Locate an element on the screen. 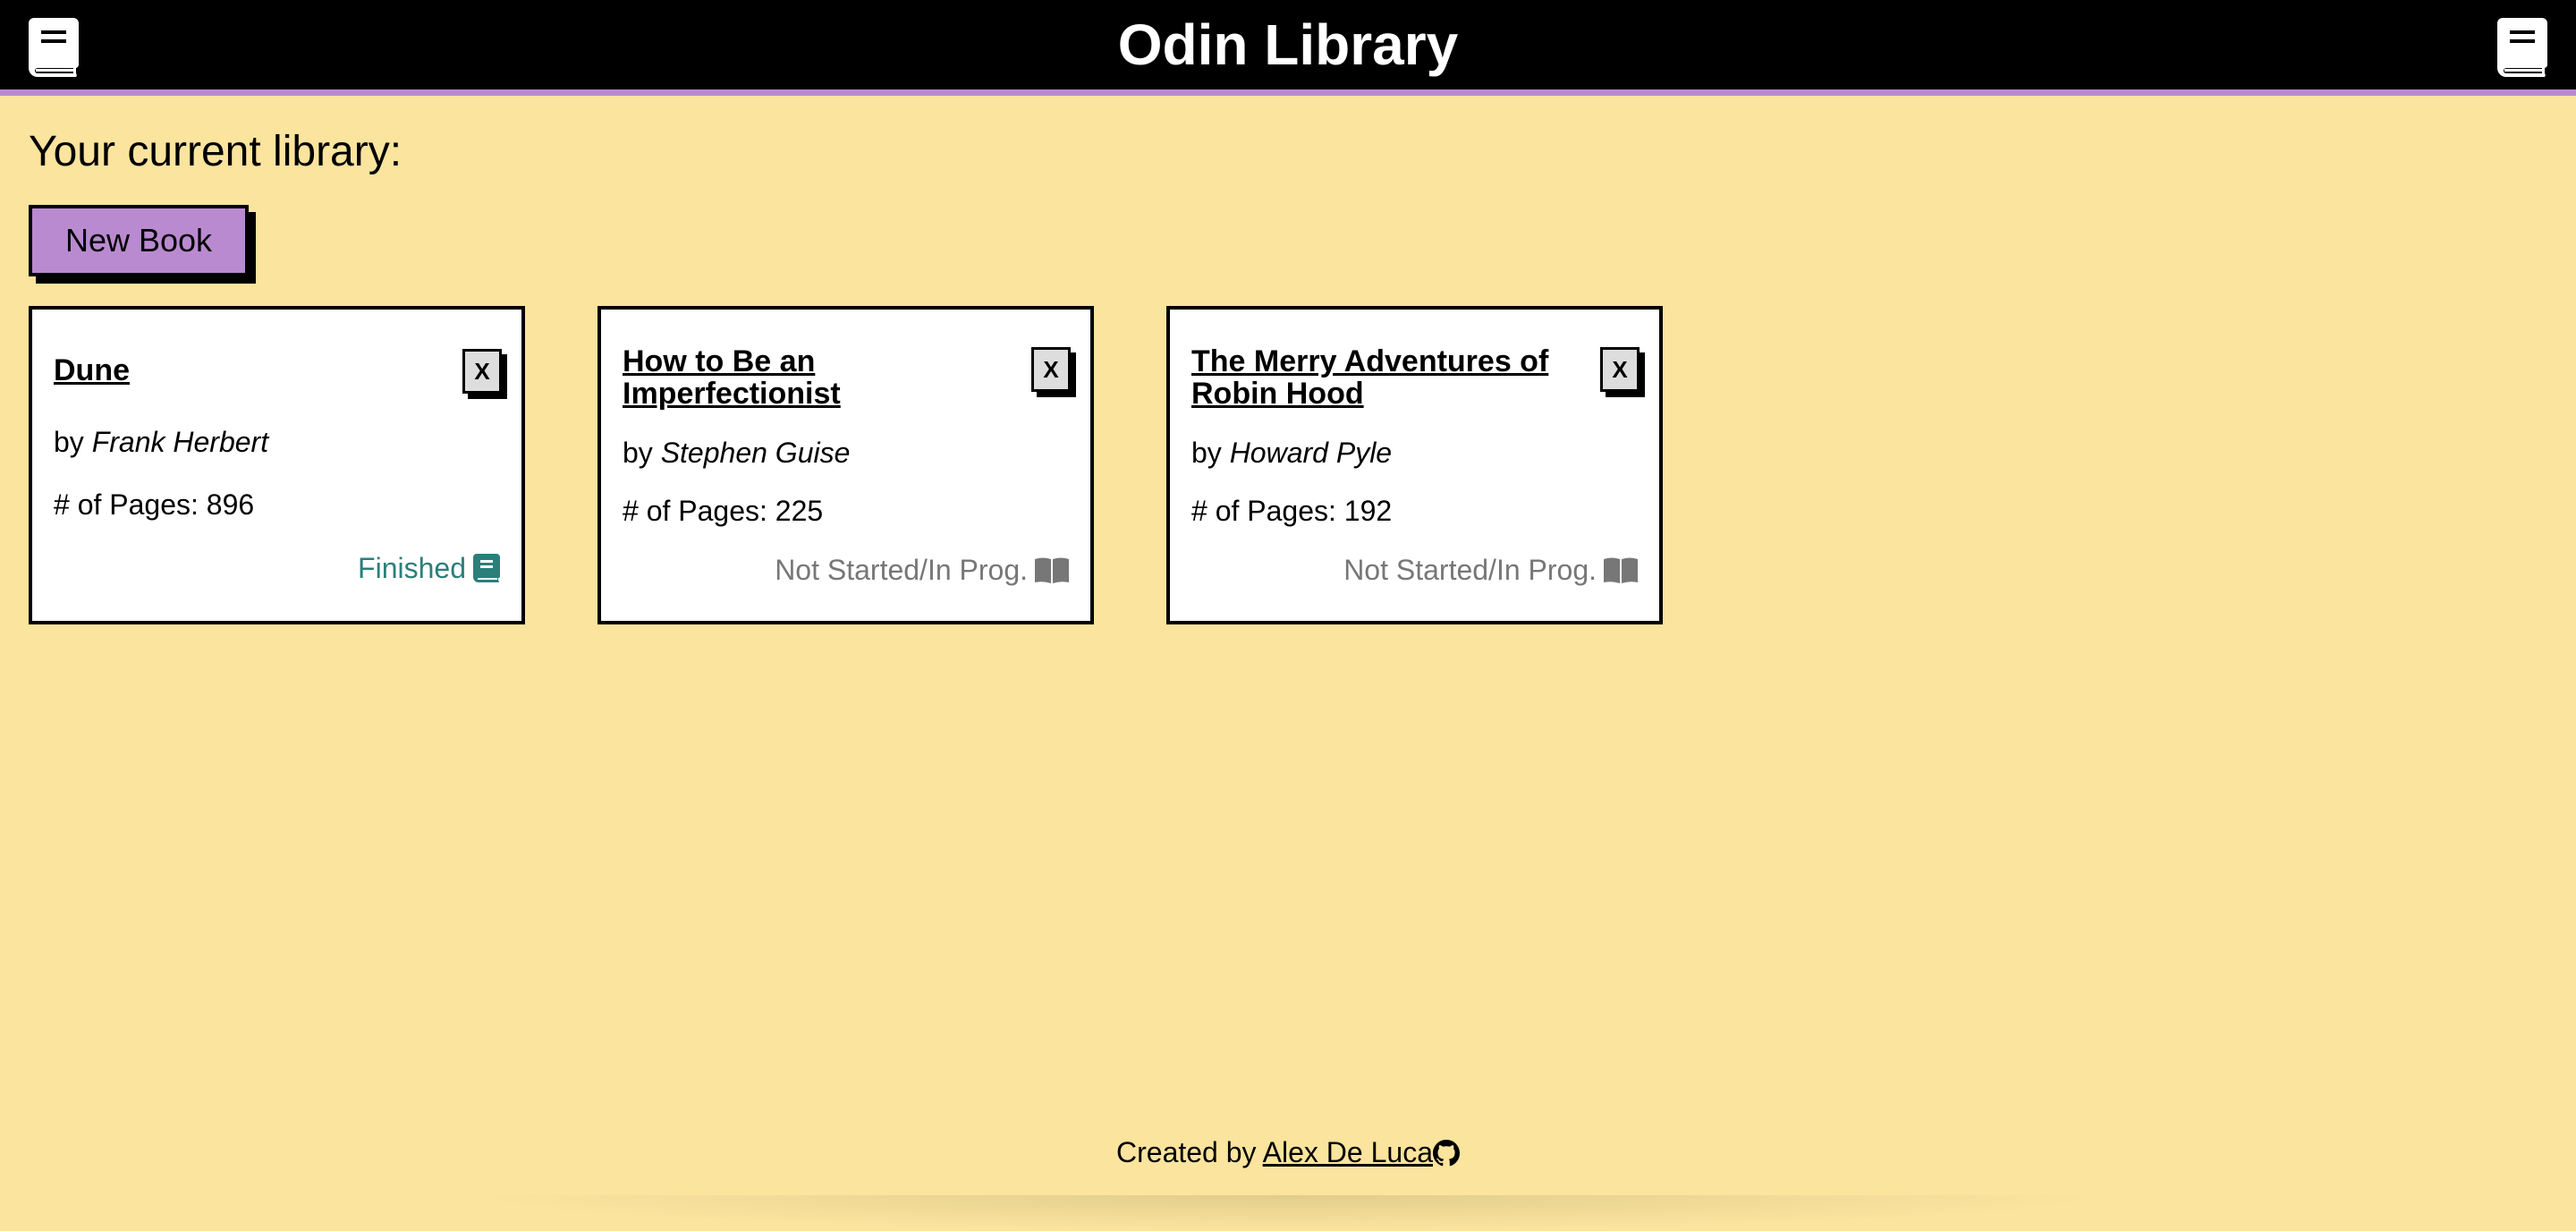 This screenshot has width=2576, height=1231. app-header: Odin Library is located at coordinates (1288, 48).